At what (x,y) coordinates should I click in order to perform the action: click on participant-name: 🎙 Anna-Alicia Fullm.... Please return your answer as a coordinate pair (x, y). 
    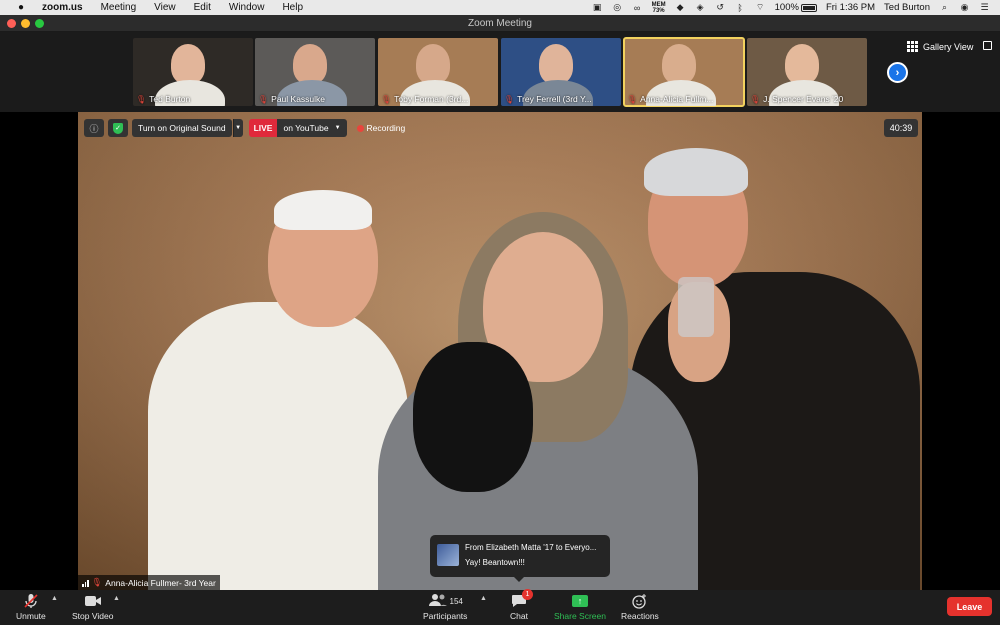
    Looking at the image, I should click on (670, 99).